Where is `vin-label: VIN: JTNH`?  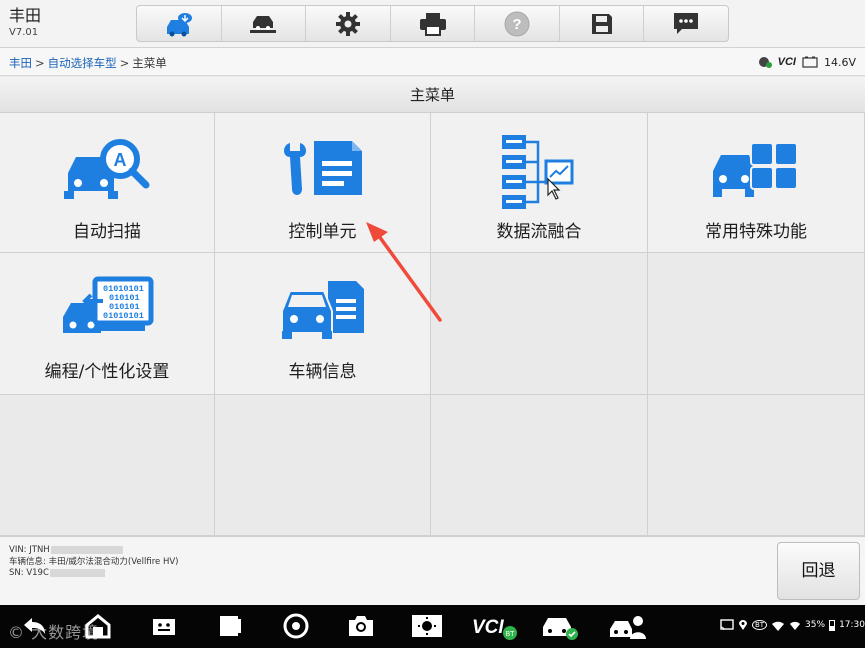 vin-label: VIN: JTNH is located at coordinates (29, 550).